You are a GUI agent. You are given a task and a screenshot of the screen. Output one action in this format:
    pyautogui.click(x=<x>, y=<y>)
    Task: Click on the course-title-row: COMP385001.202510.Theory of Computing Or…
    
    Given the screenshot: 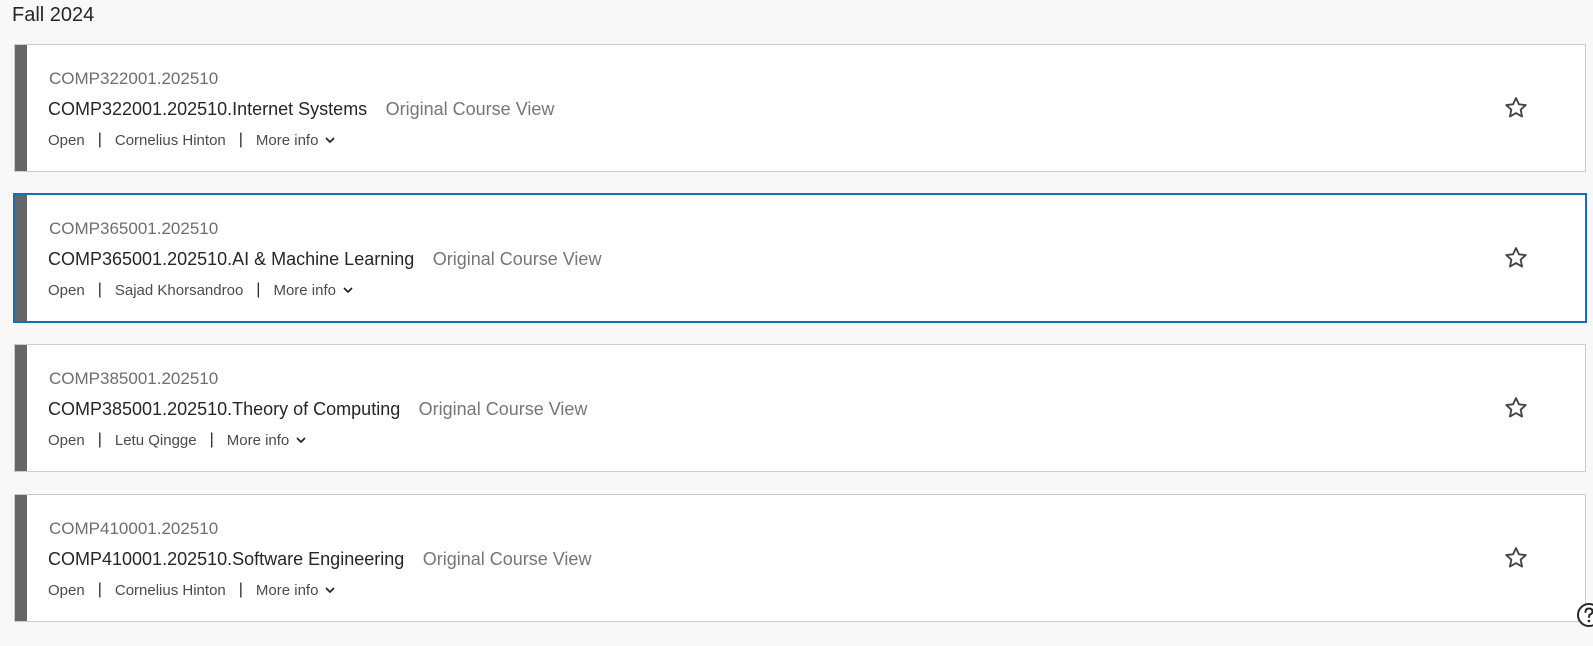 What is the action you would take?
    pyautogui.click(x=317, y=409)
    